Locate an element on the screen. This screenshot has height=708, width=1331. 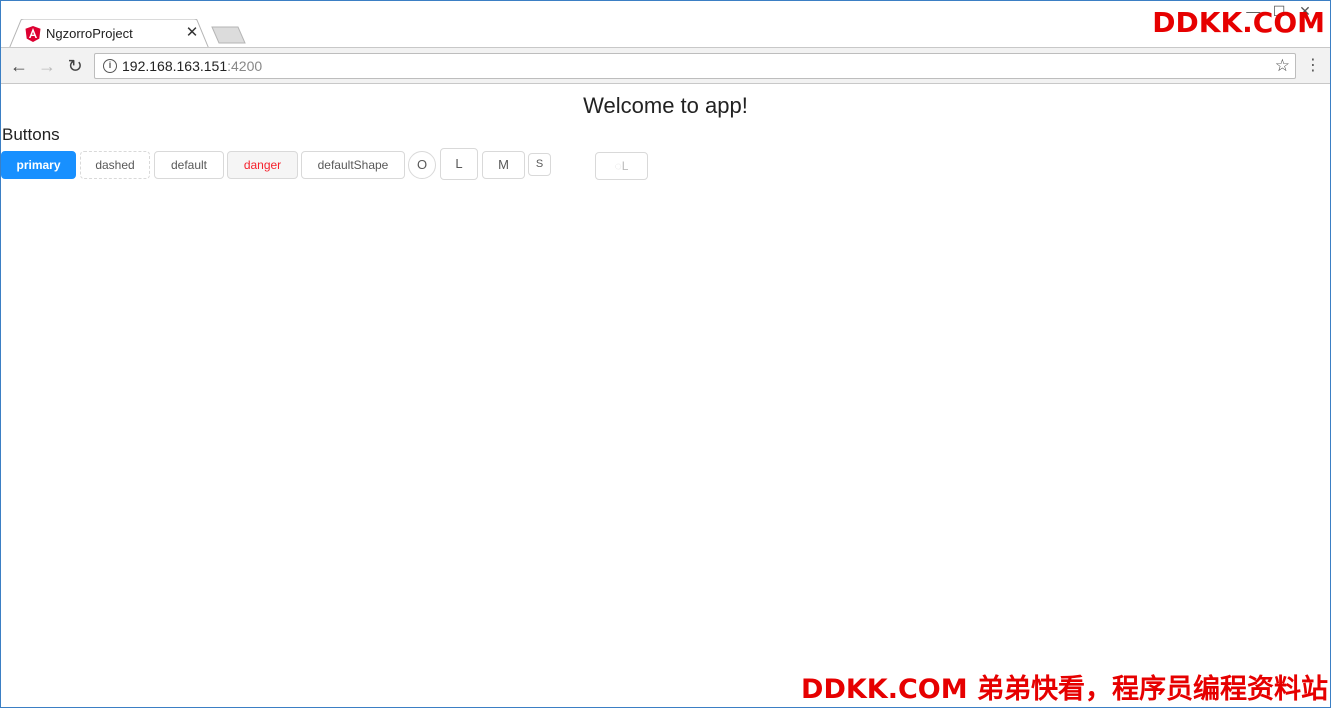
primary-button: primary is located at coordinates (38, 165).